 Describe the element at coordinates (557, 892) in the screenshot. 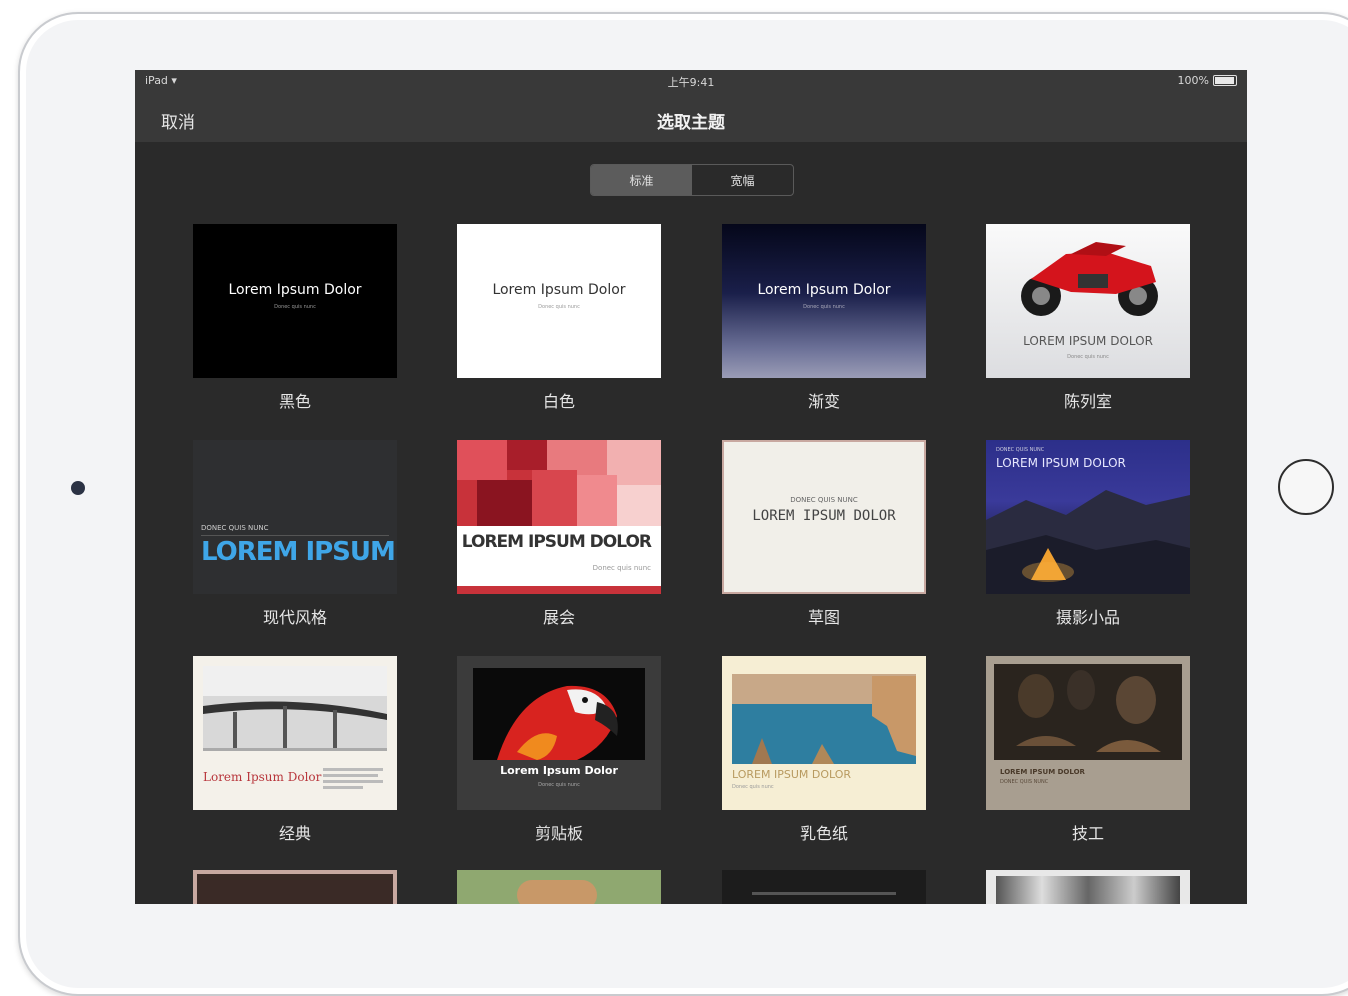

I see `food-image` at that location.